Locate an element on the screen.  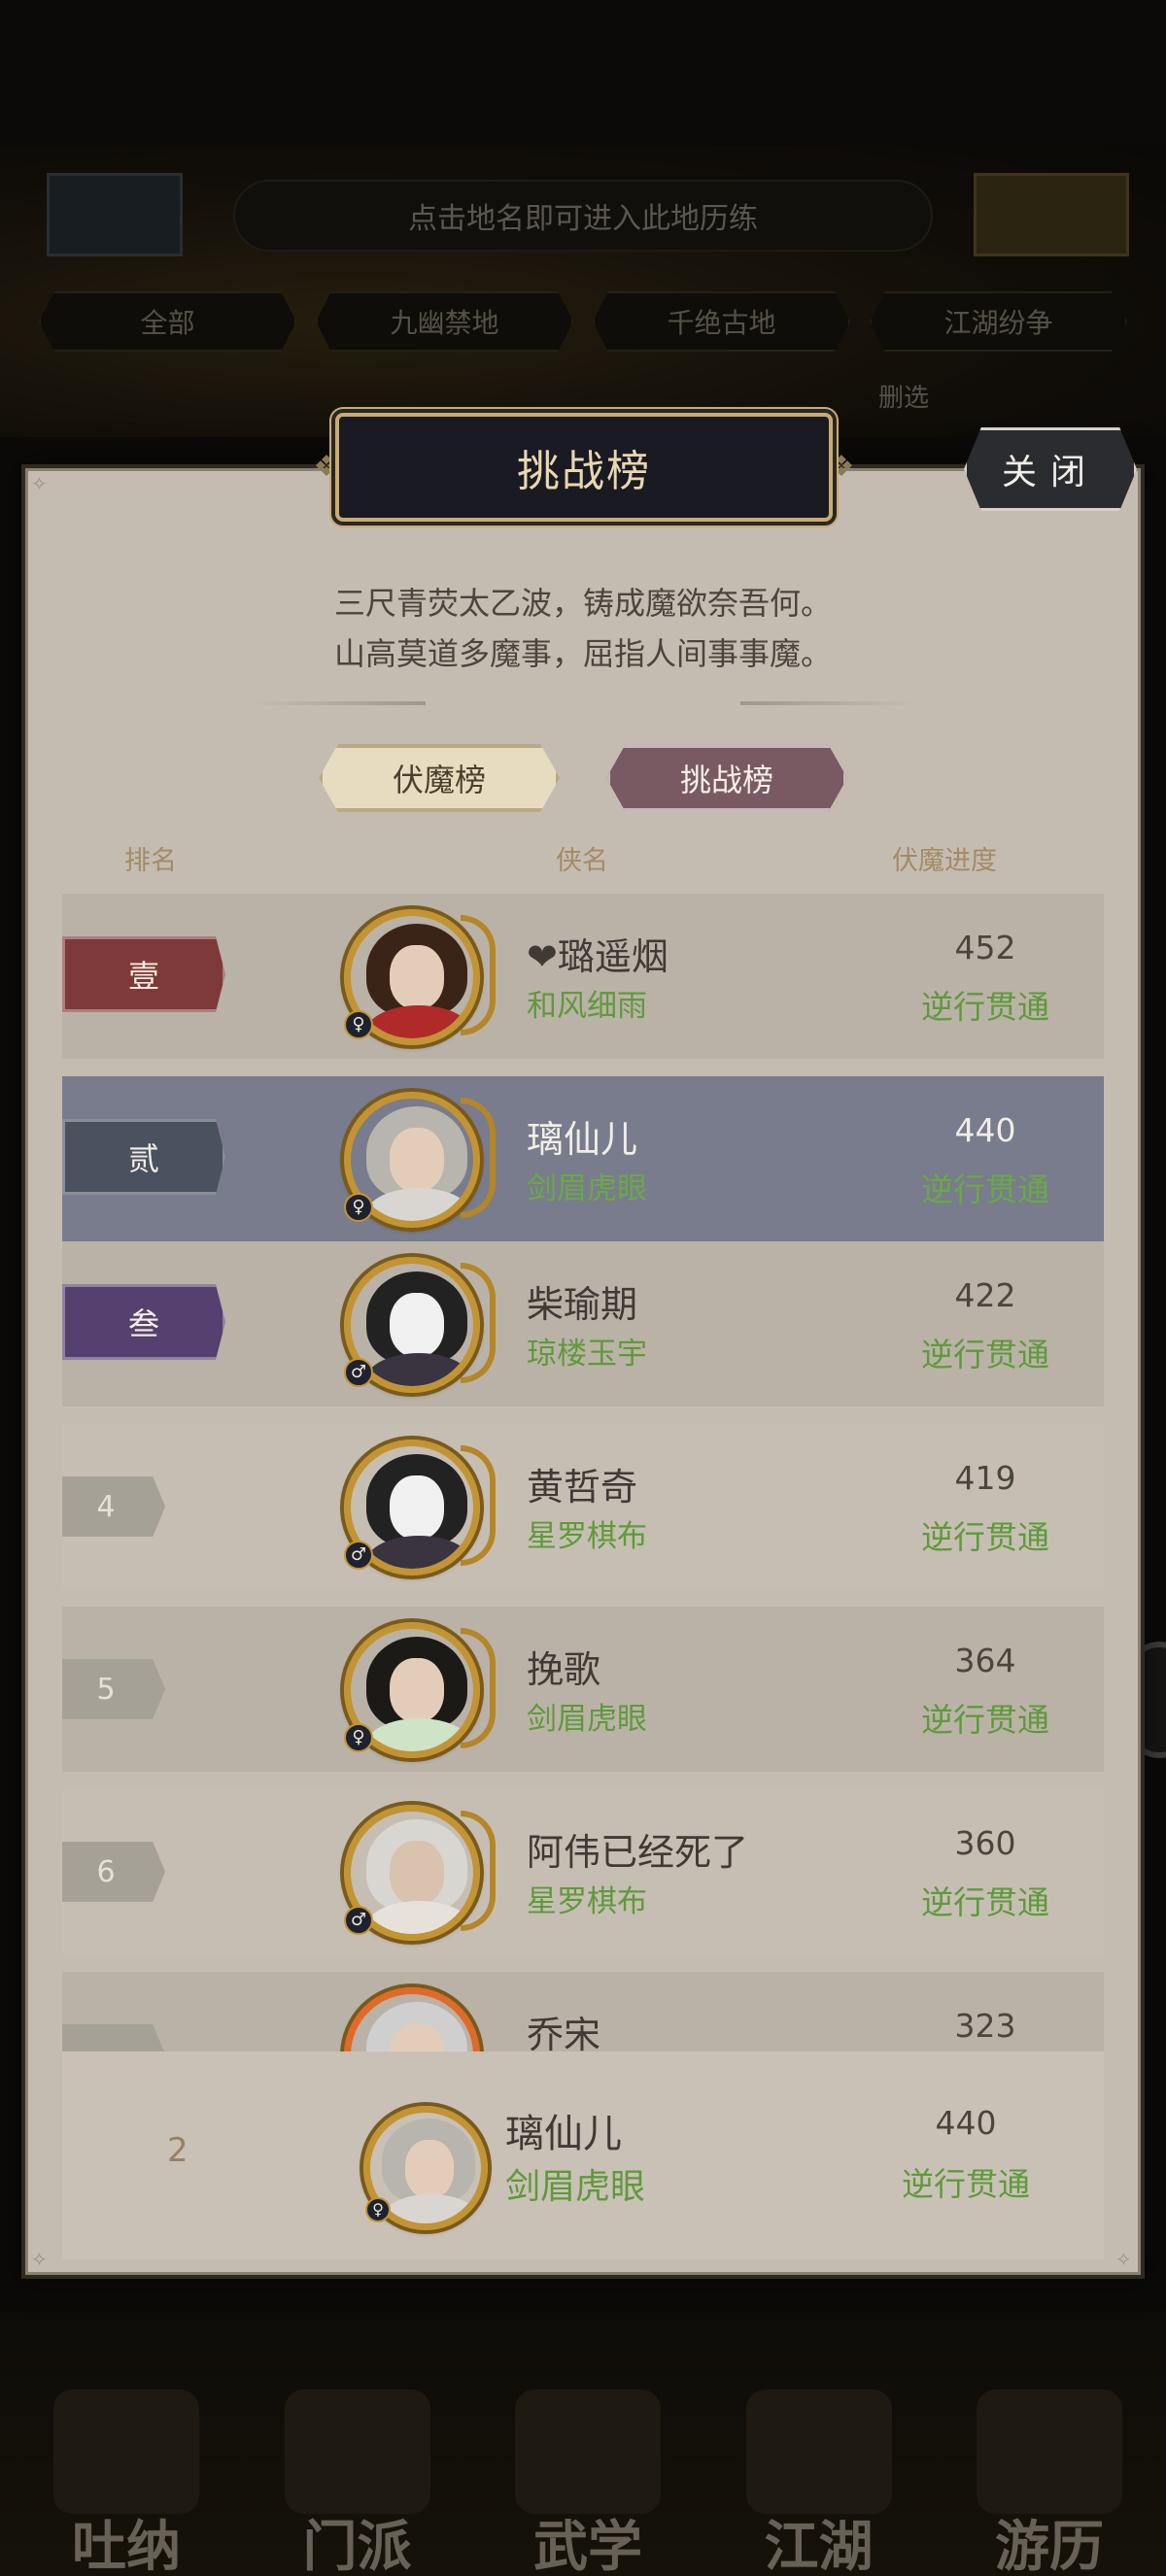
player-name: ❤璐遥烟 is located at coordinates (598, 956).